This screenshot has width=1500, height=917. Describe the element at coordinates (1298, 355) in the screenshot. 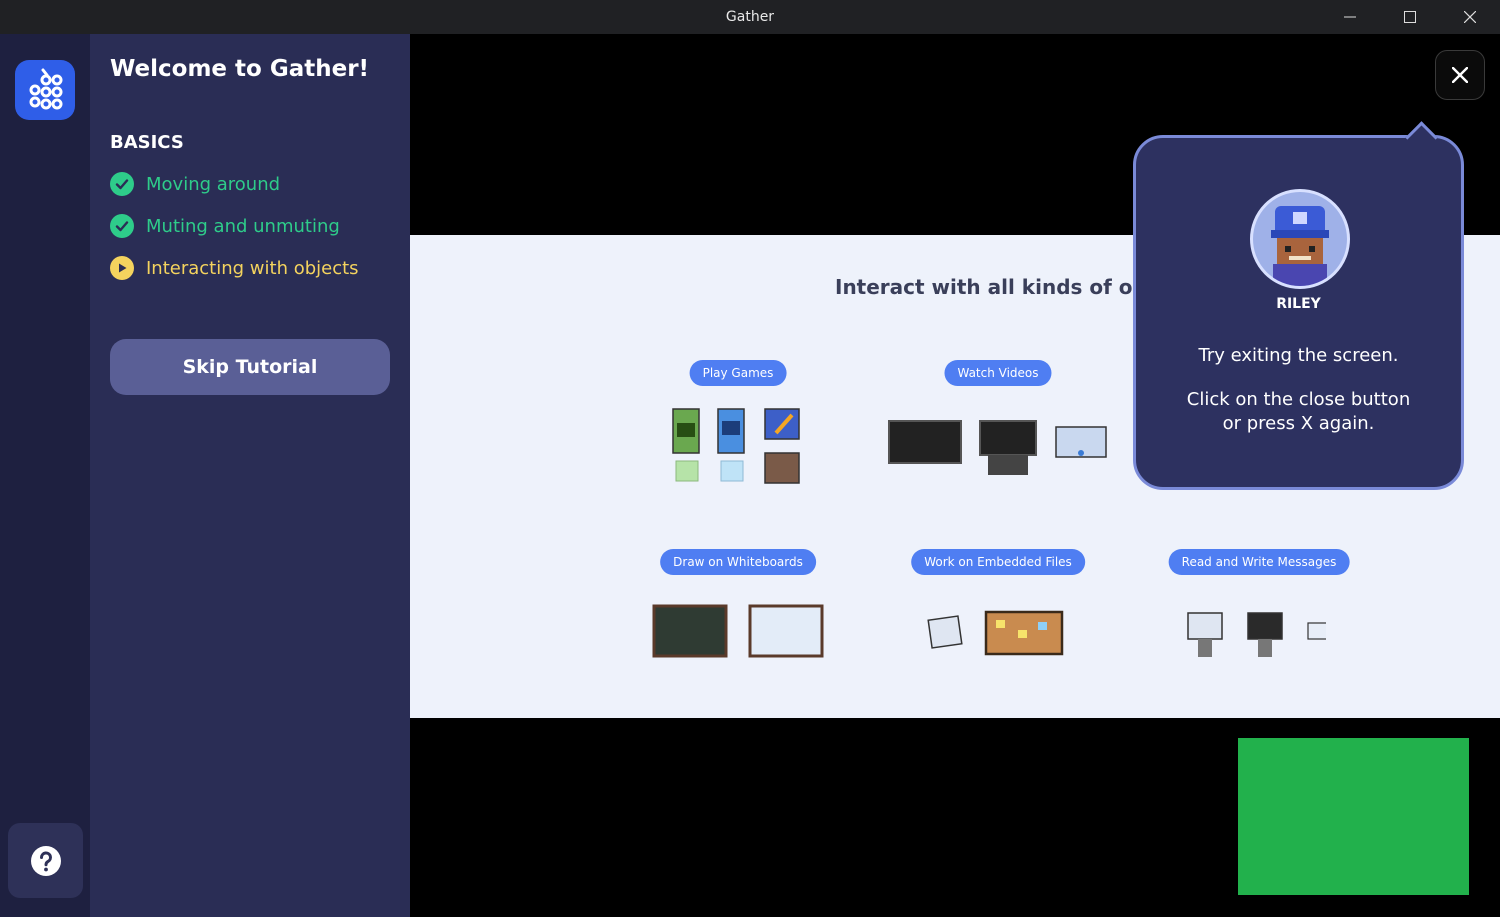

I see `tooltip-line-1: Try exiting the screen.` at that location.